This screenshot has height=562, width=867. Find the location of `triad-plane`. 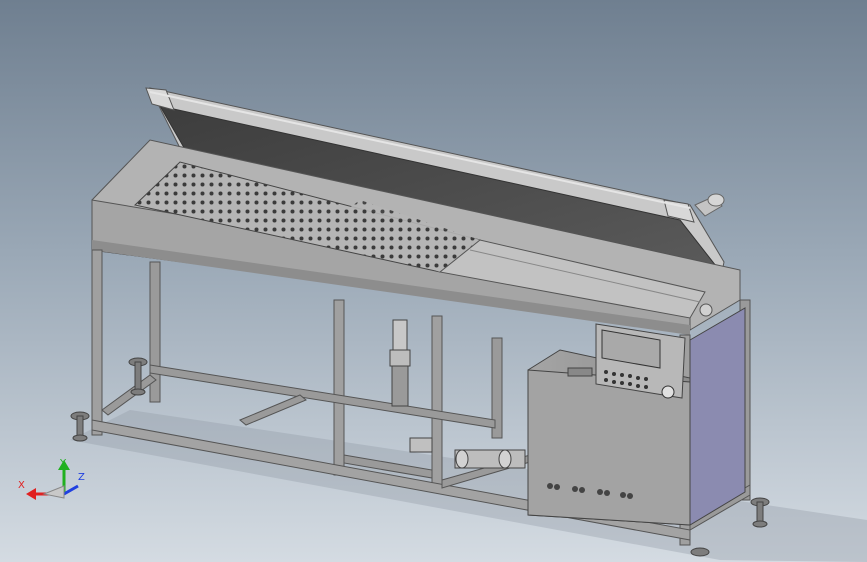

triad-plane is located at coordinates (53, 492).